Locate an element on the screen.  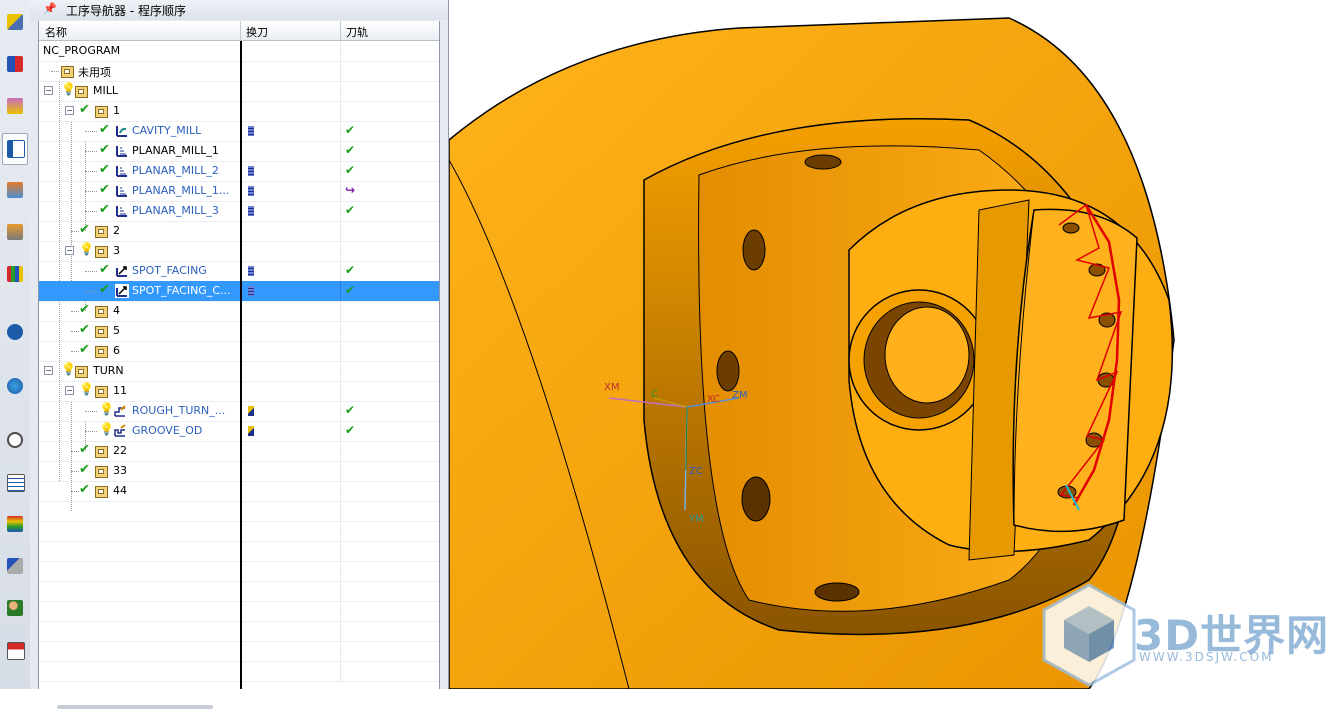
column-header-name: 名称 is located at coordinates (56, 32).